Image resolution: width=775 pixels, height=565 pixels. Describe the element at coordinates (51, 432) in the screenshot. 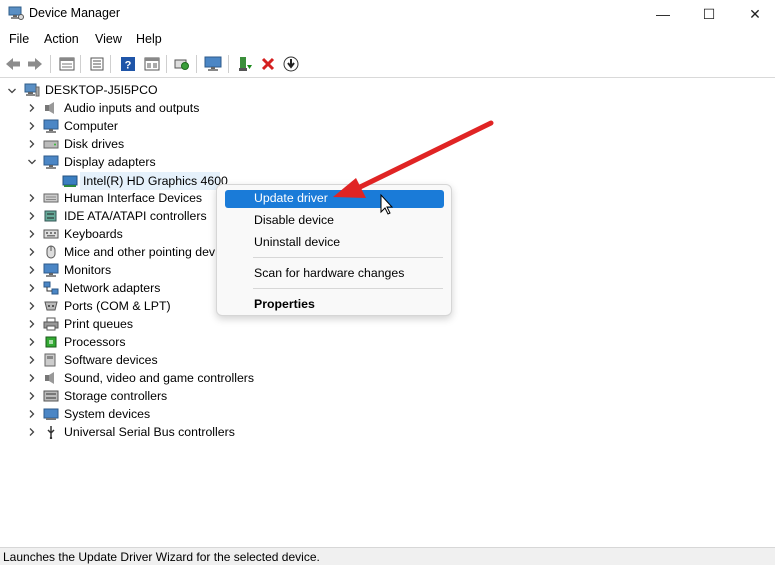

I see `usb-icon` at that location.